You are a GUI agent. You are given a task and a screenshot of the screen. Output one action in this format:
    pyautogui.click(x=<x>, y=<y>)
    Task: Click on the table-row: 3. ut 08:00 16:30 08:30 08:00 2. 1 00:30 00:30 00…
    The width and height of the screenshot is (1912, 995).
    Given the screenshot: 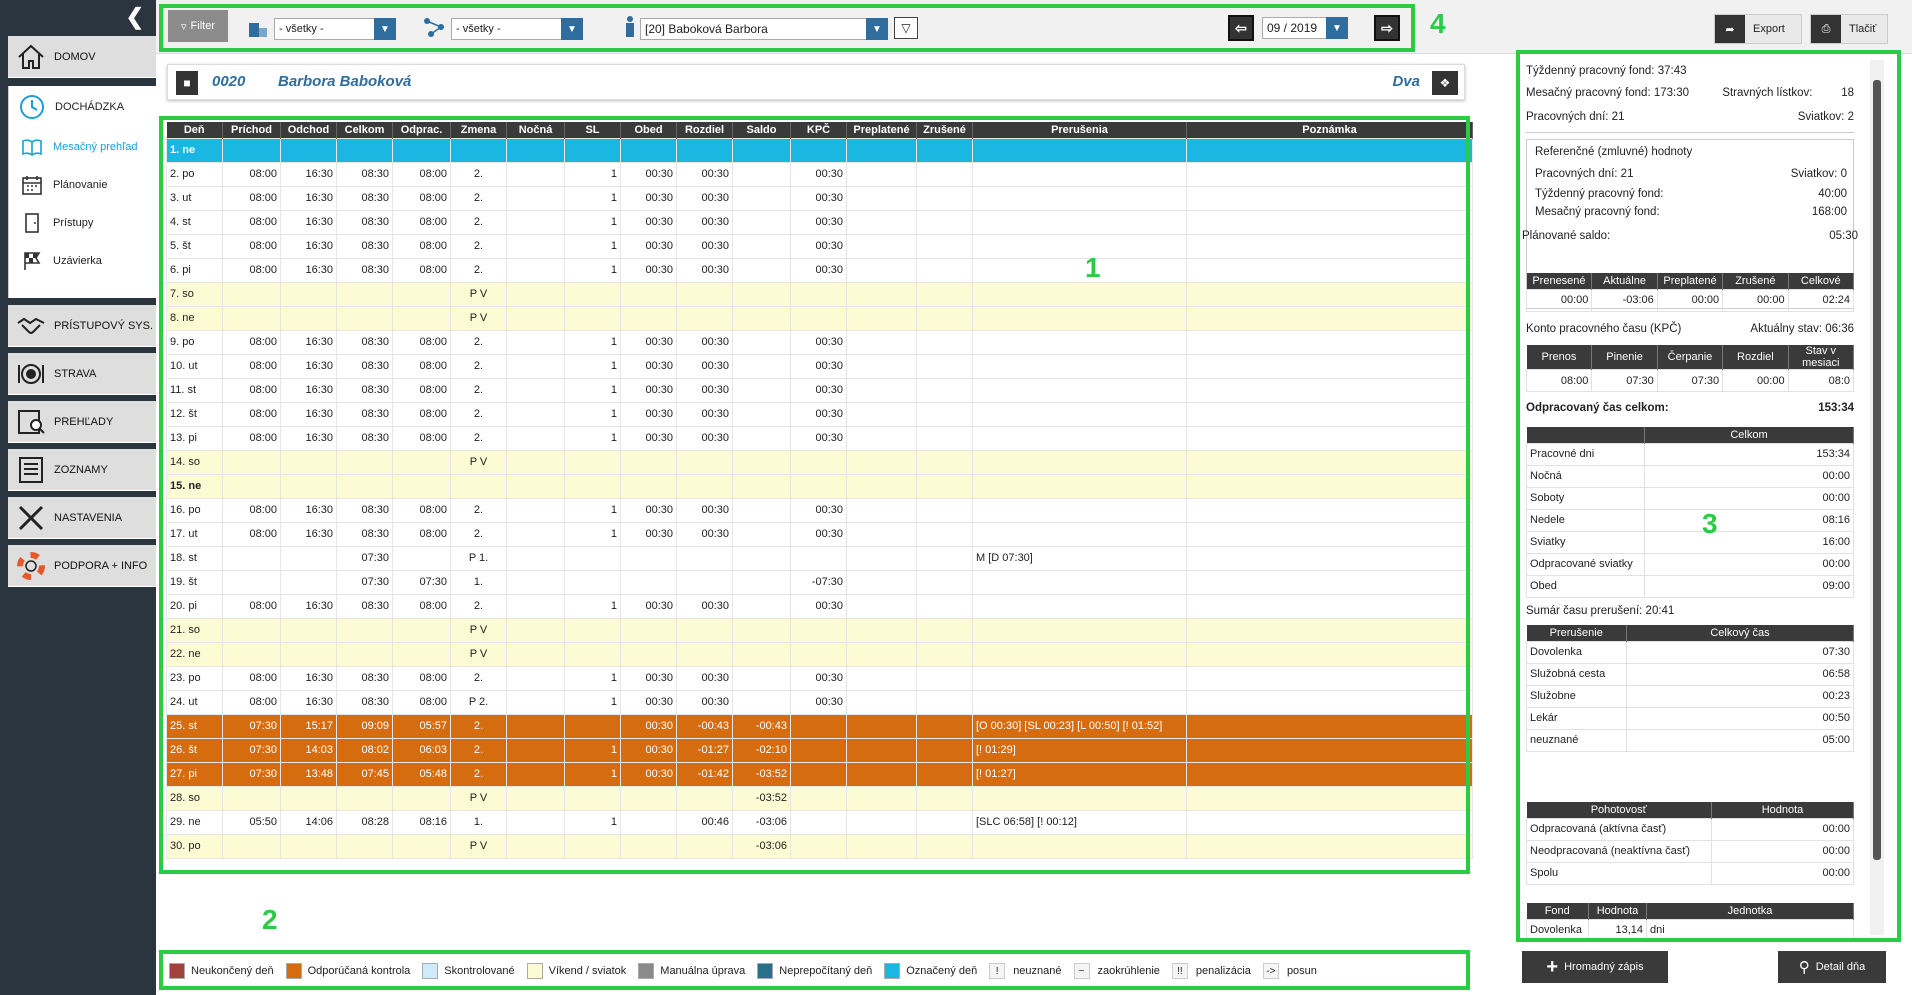 What is the action you would take?
    pyautogui.click(x=819, y=198)
    